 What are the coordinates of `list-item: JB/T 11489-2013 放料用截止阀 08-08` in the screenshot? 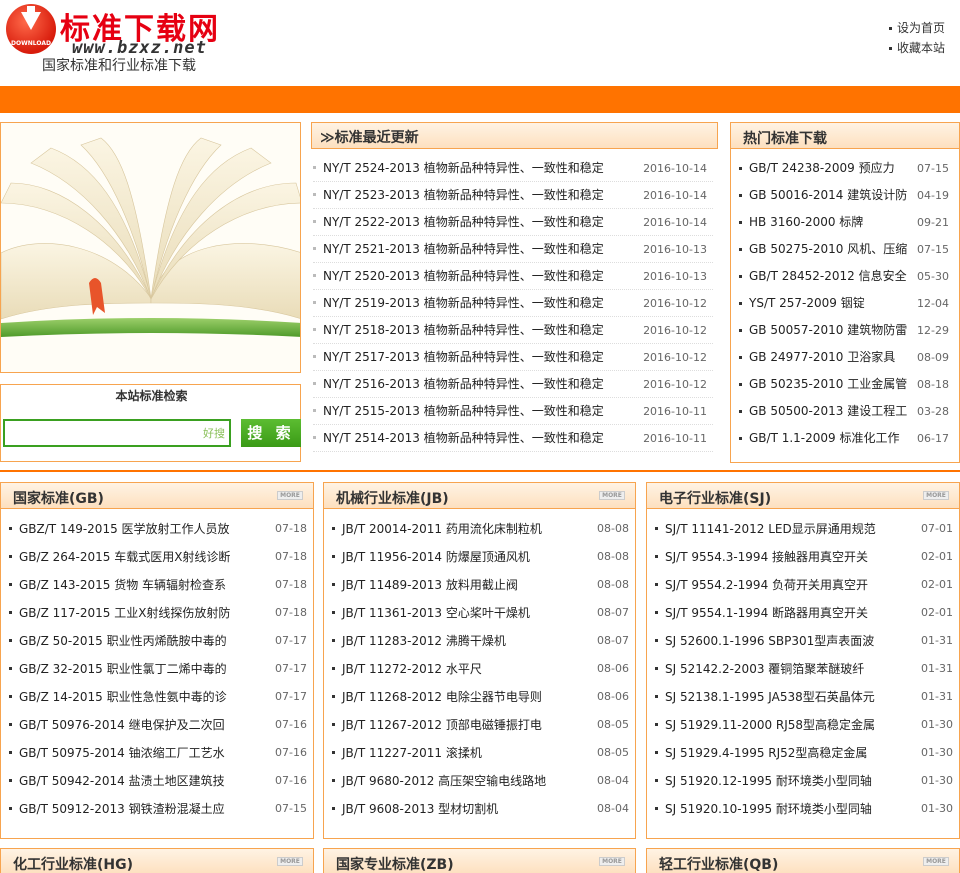 It's located at (480, 585).